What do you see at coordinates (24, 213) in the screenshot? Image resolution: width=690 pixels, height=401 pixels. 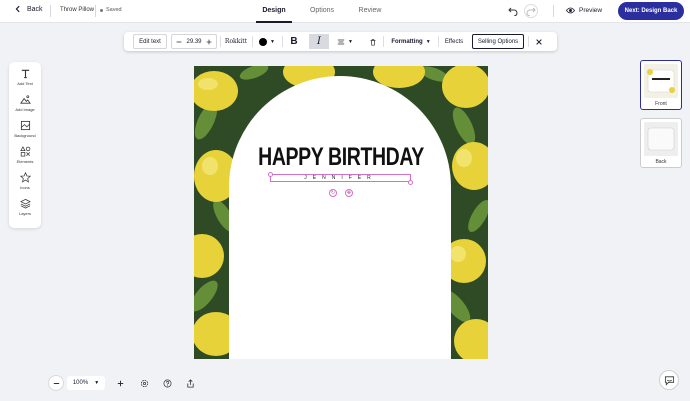 I see `sidebar-item-label: Layers` at bounding box center [24, 213].